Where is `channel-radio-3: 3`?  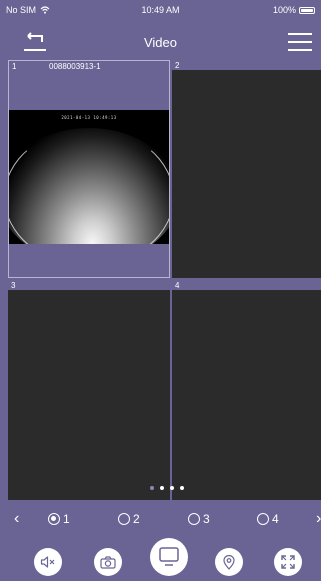 channel-radio-3: 3 is located at coordinates (199, 519).